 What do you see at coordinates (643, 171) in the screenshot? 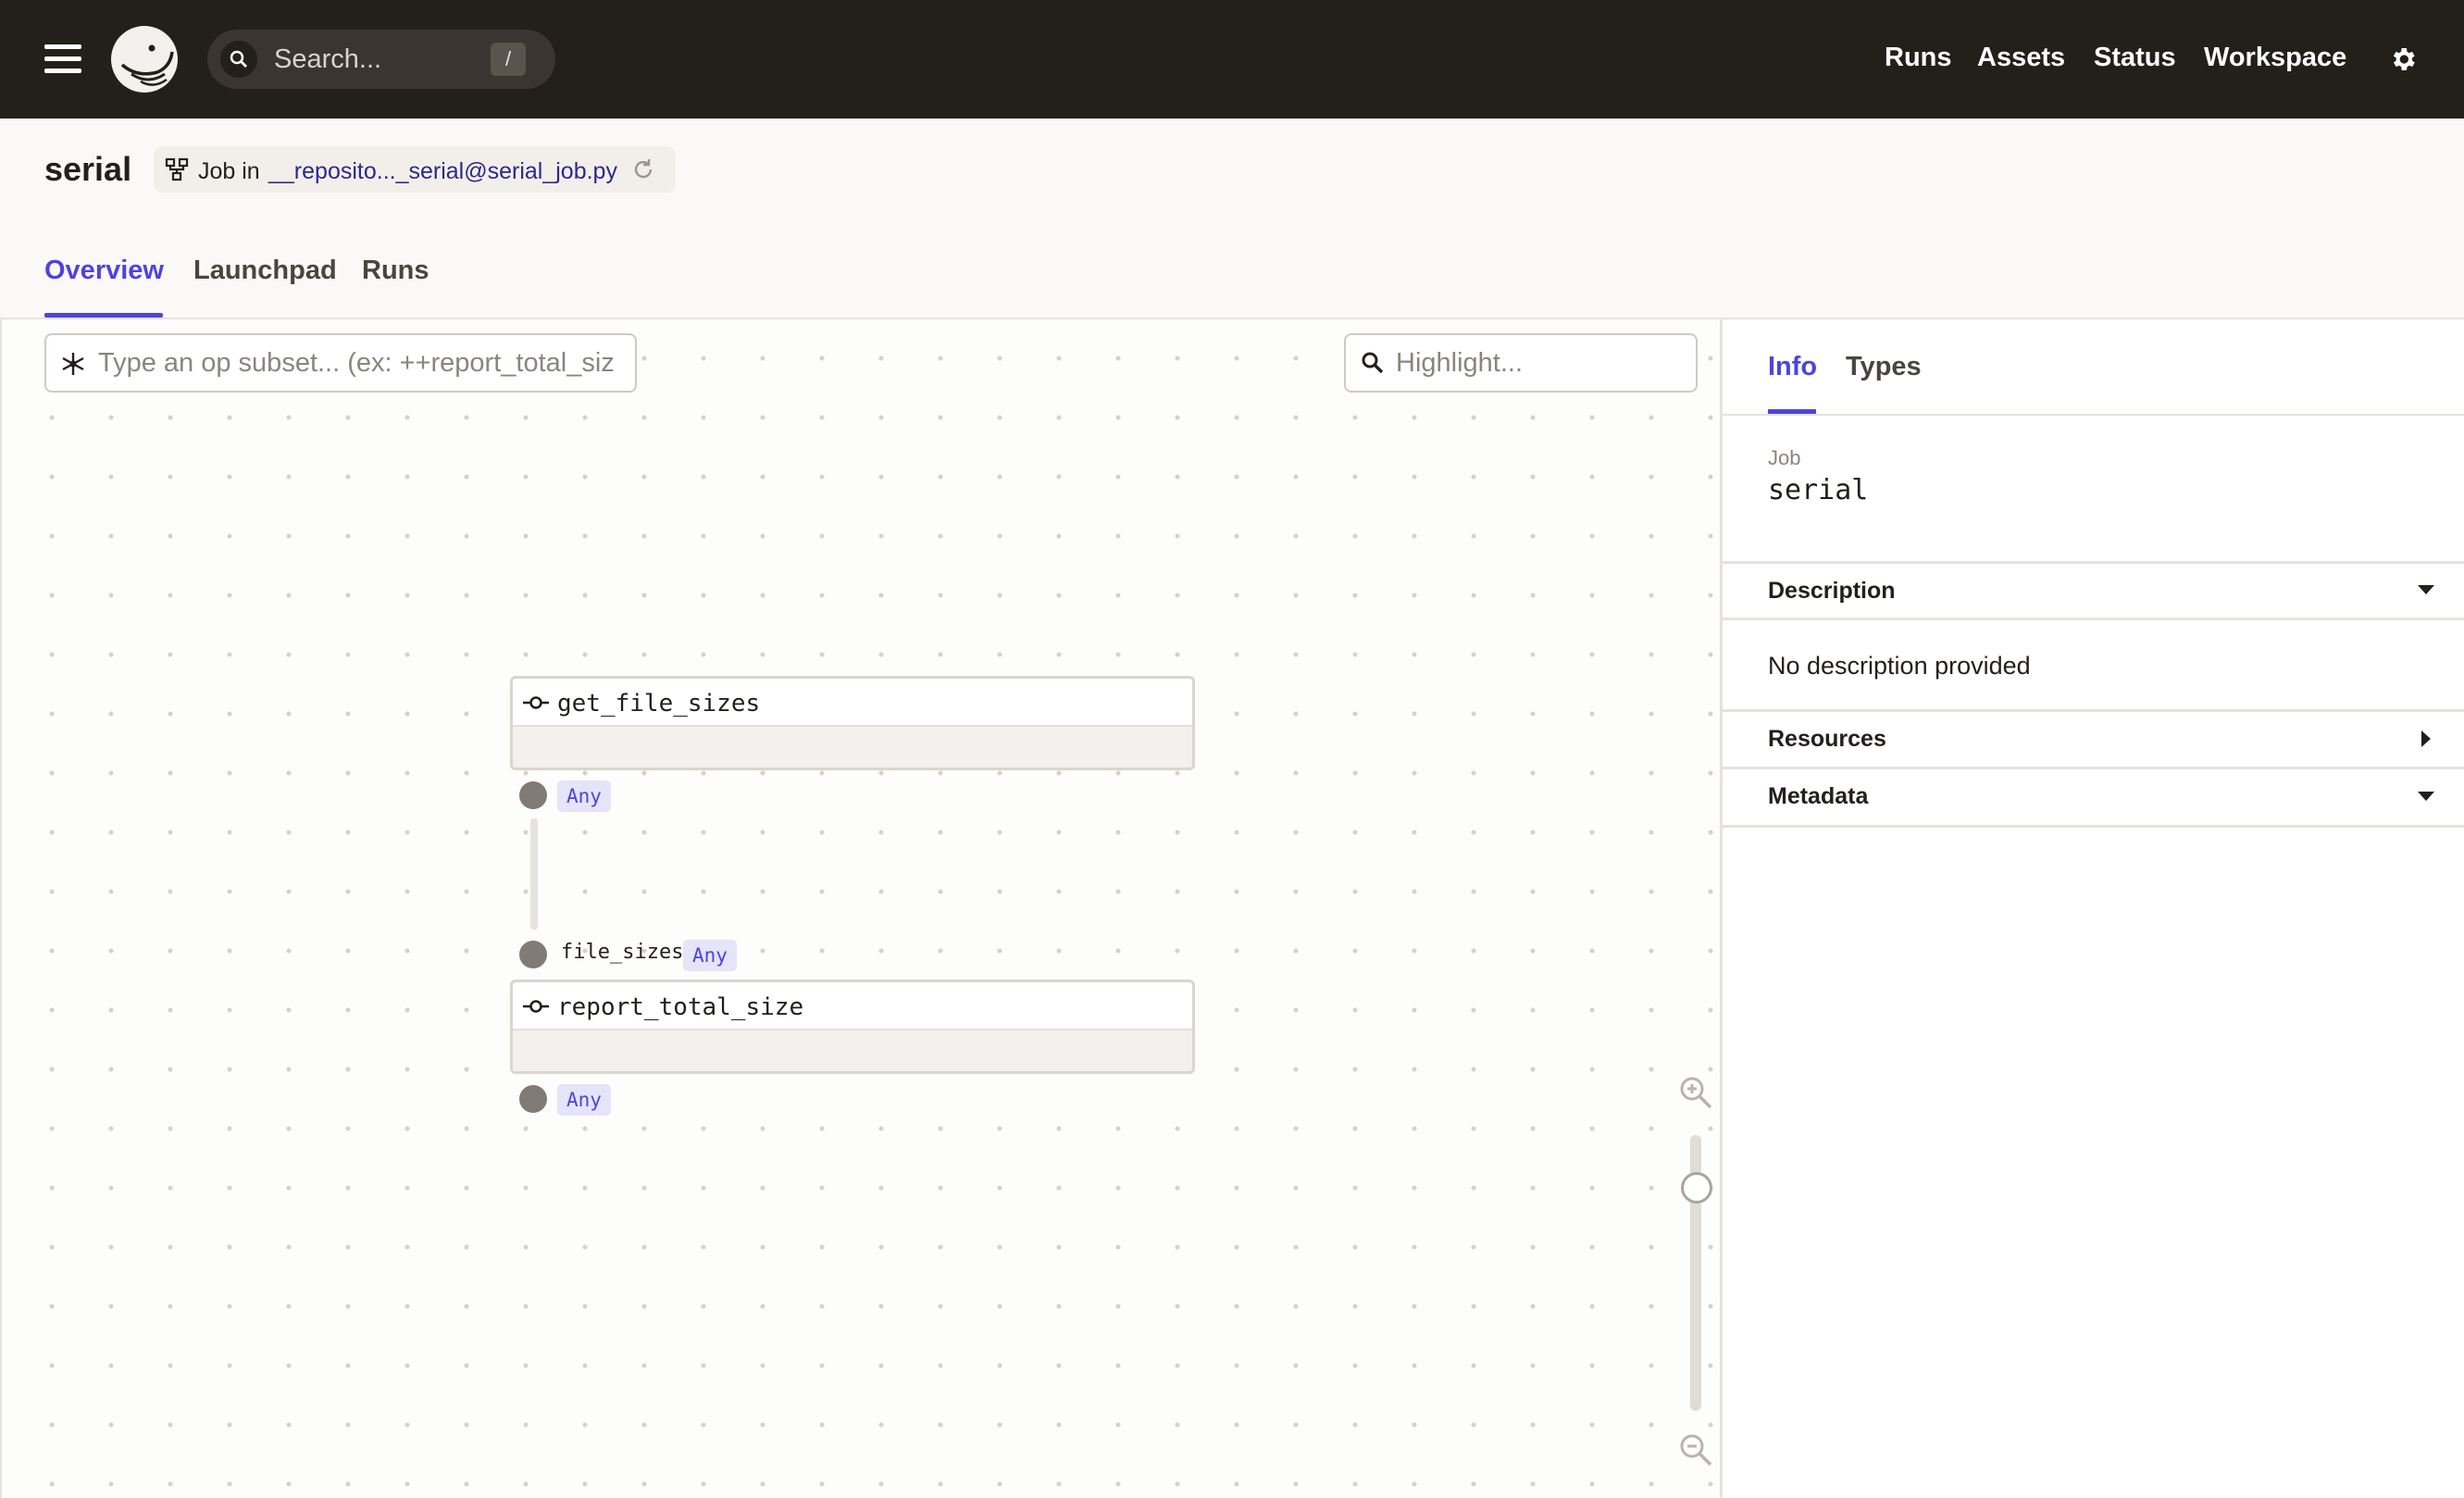
I see `reload-icon` at bounding box center [643, 171].